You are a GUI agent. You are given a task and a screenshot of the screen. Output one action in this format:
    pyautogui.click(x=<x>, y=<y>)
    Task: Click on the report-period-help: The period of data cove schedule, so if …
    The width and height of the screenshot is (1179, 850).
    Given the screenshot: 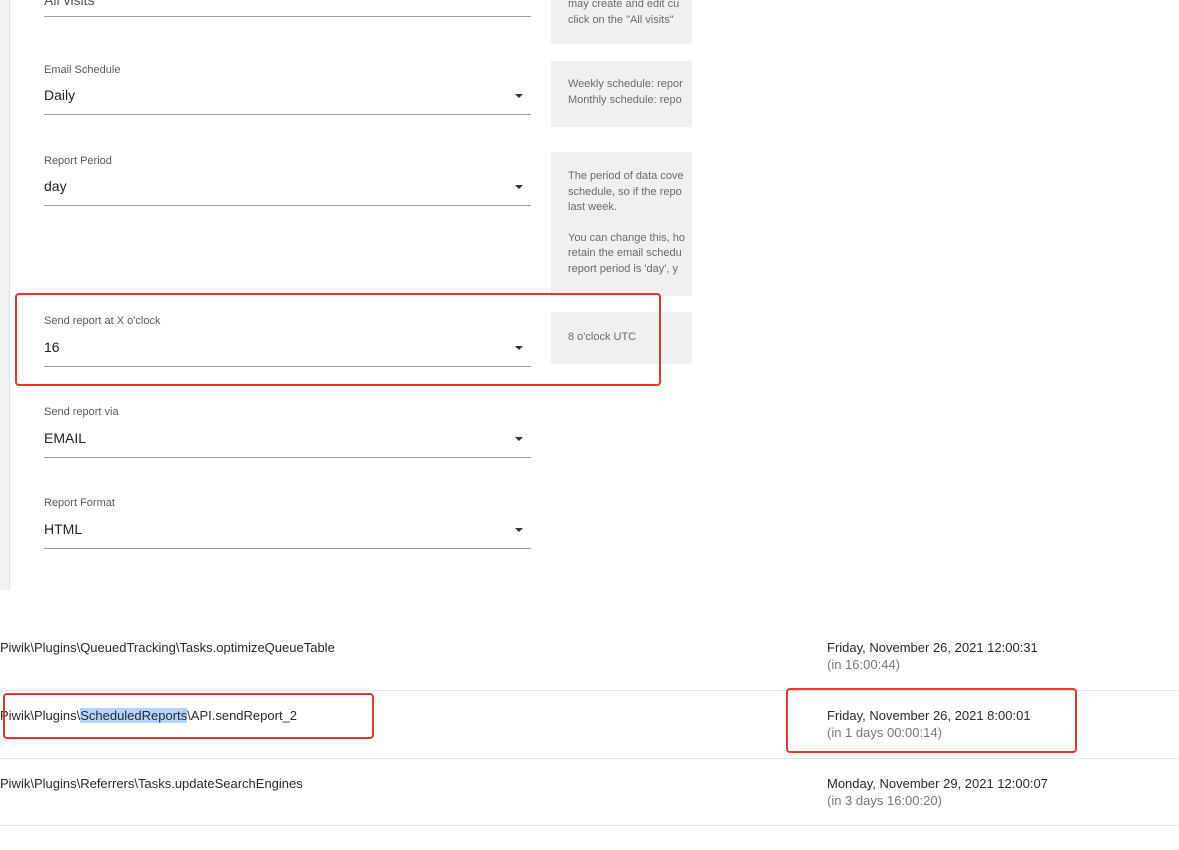 What is the action you would take?
    pyautogui.click(x=621, y=224)
    